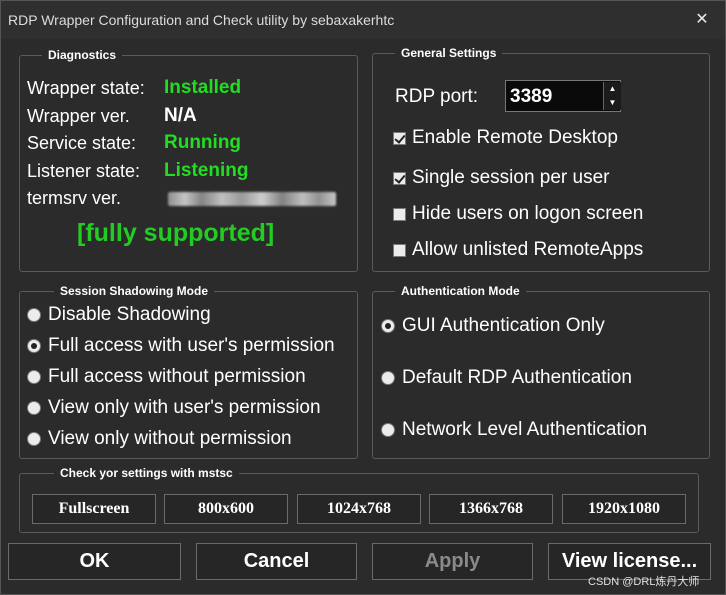 The width and height of the screenshot is (726, 595). I want to click on radio-label: View only with user's permission, so click(184, 407).